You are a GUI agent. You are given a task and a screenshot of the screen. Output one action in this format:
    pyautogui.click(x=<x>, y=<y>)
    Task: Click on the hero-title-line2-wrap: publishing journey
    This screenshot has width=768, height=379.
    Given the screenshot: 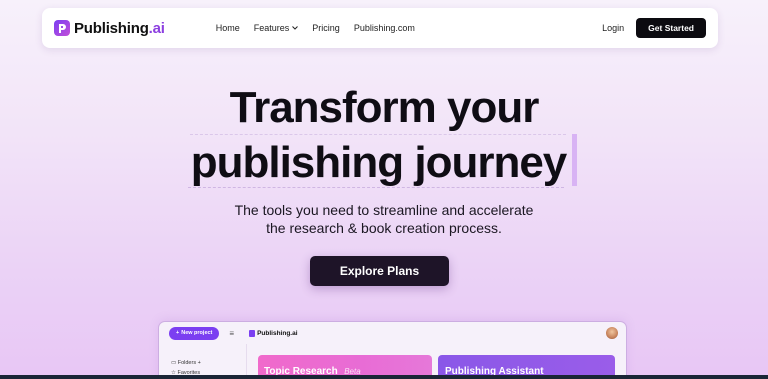 What is the action you would take?
    pyautogui.click(x=384, y=160)
    